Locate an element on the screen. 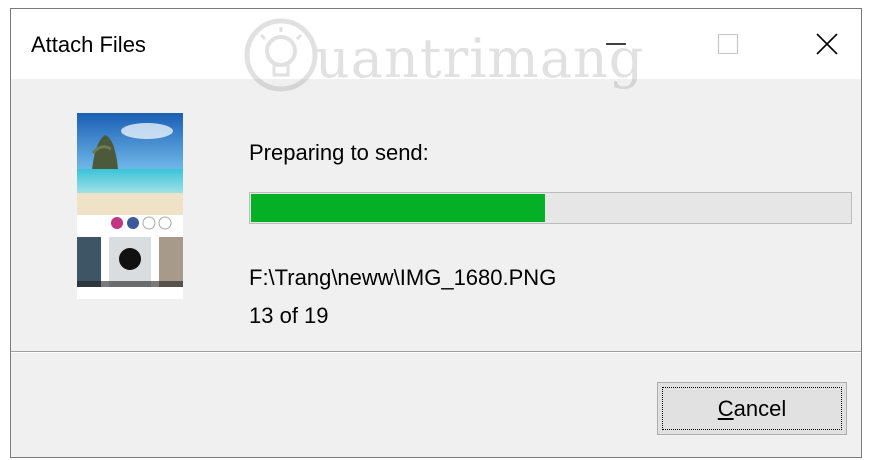 This screenshot has height=460, width=870. close-button is located at coordinates (827, 44).